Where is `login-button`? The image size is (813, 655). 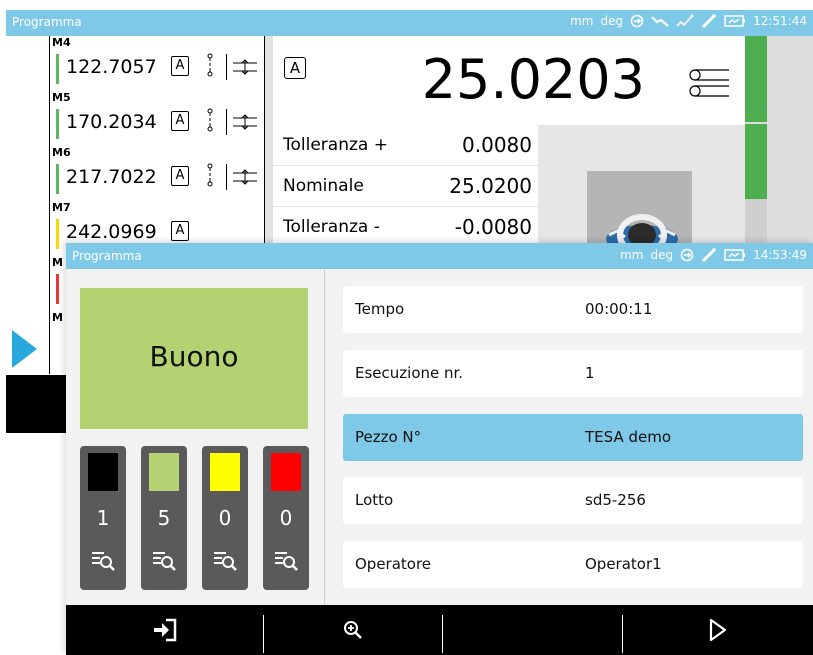
login-button is located at coordinates (164, 630).